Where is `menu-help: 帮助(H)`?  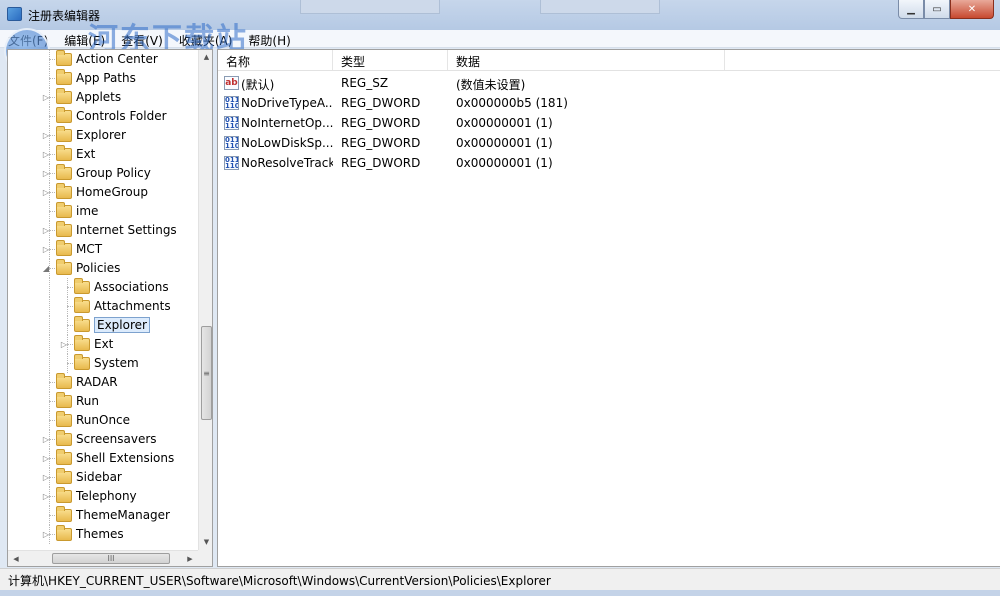 menu-help: 帮助(H) is located at coordinates (269, 39).